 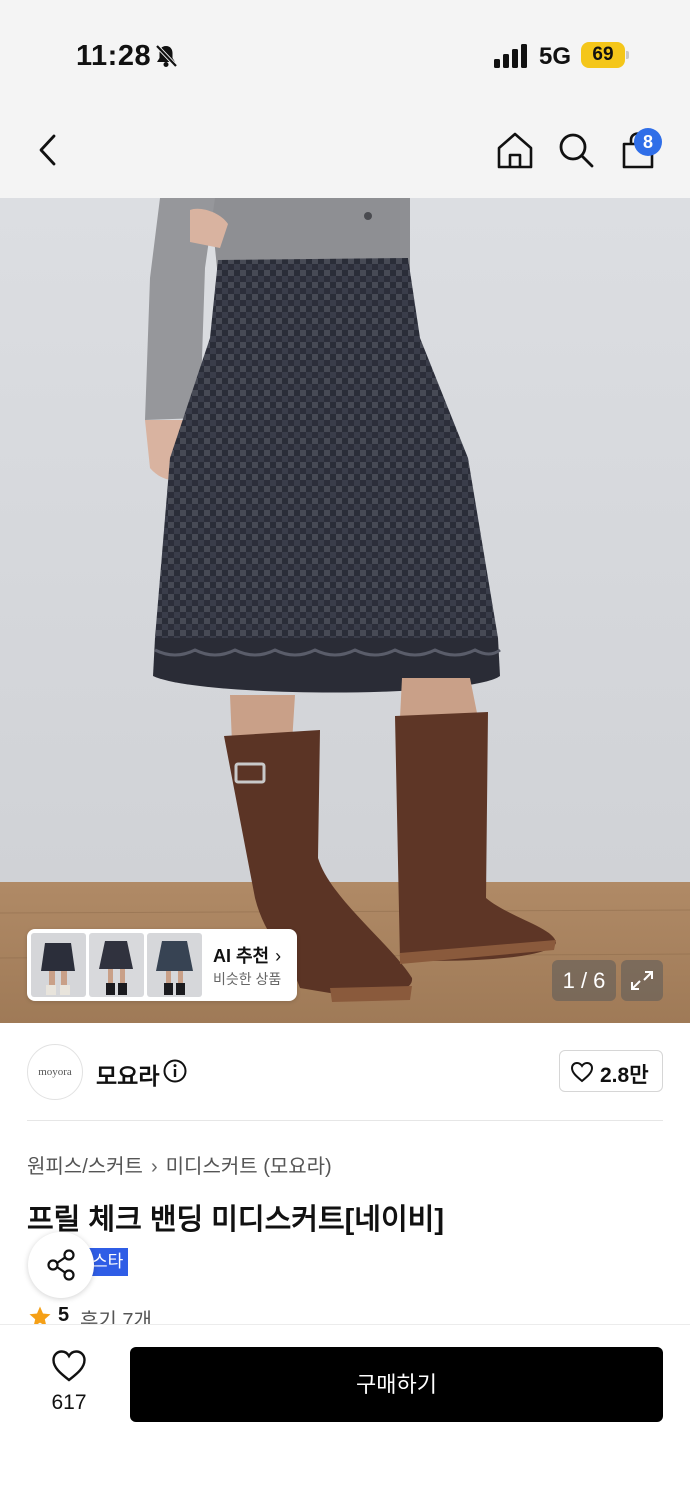 I want to click on status-bar: 11:28 5G 69, so click(x=345, y=50).